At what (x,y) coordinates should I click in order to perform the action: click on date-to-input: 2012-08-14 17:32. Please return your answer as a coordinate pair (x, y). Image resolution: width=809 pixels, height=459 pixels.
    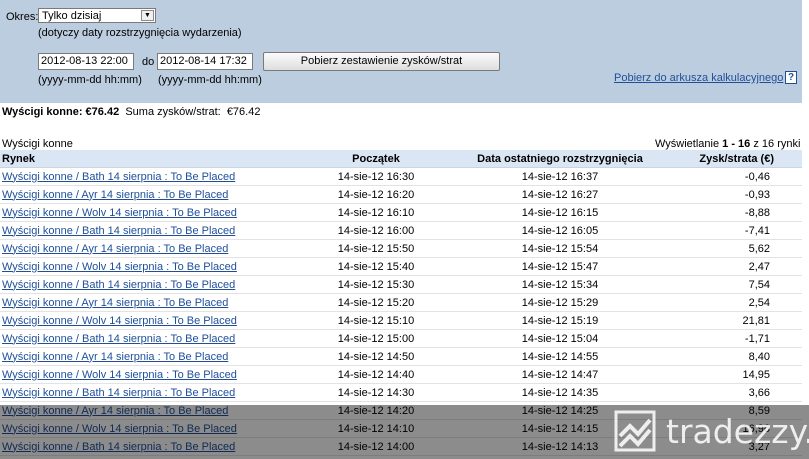
    Looking at the image, I should click on (205, 61).